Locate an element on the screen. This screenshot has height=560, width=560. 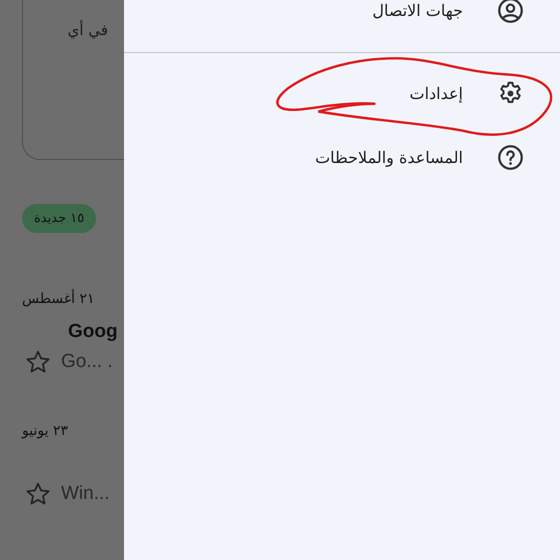
settings-menu-item: إعدادات is located at coordinates (342, 93).